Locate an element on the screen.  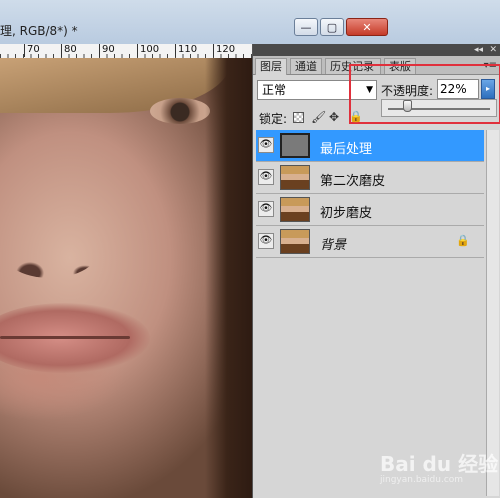
watermark-url: jingyan.baidu.com is located at coordinates (422, 480).